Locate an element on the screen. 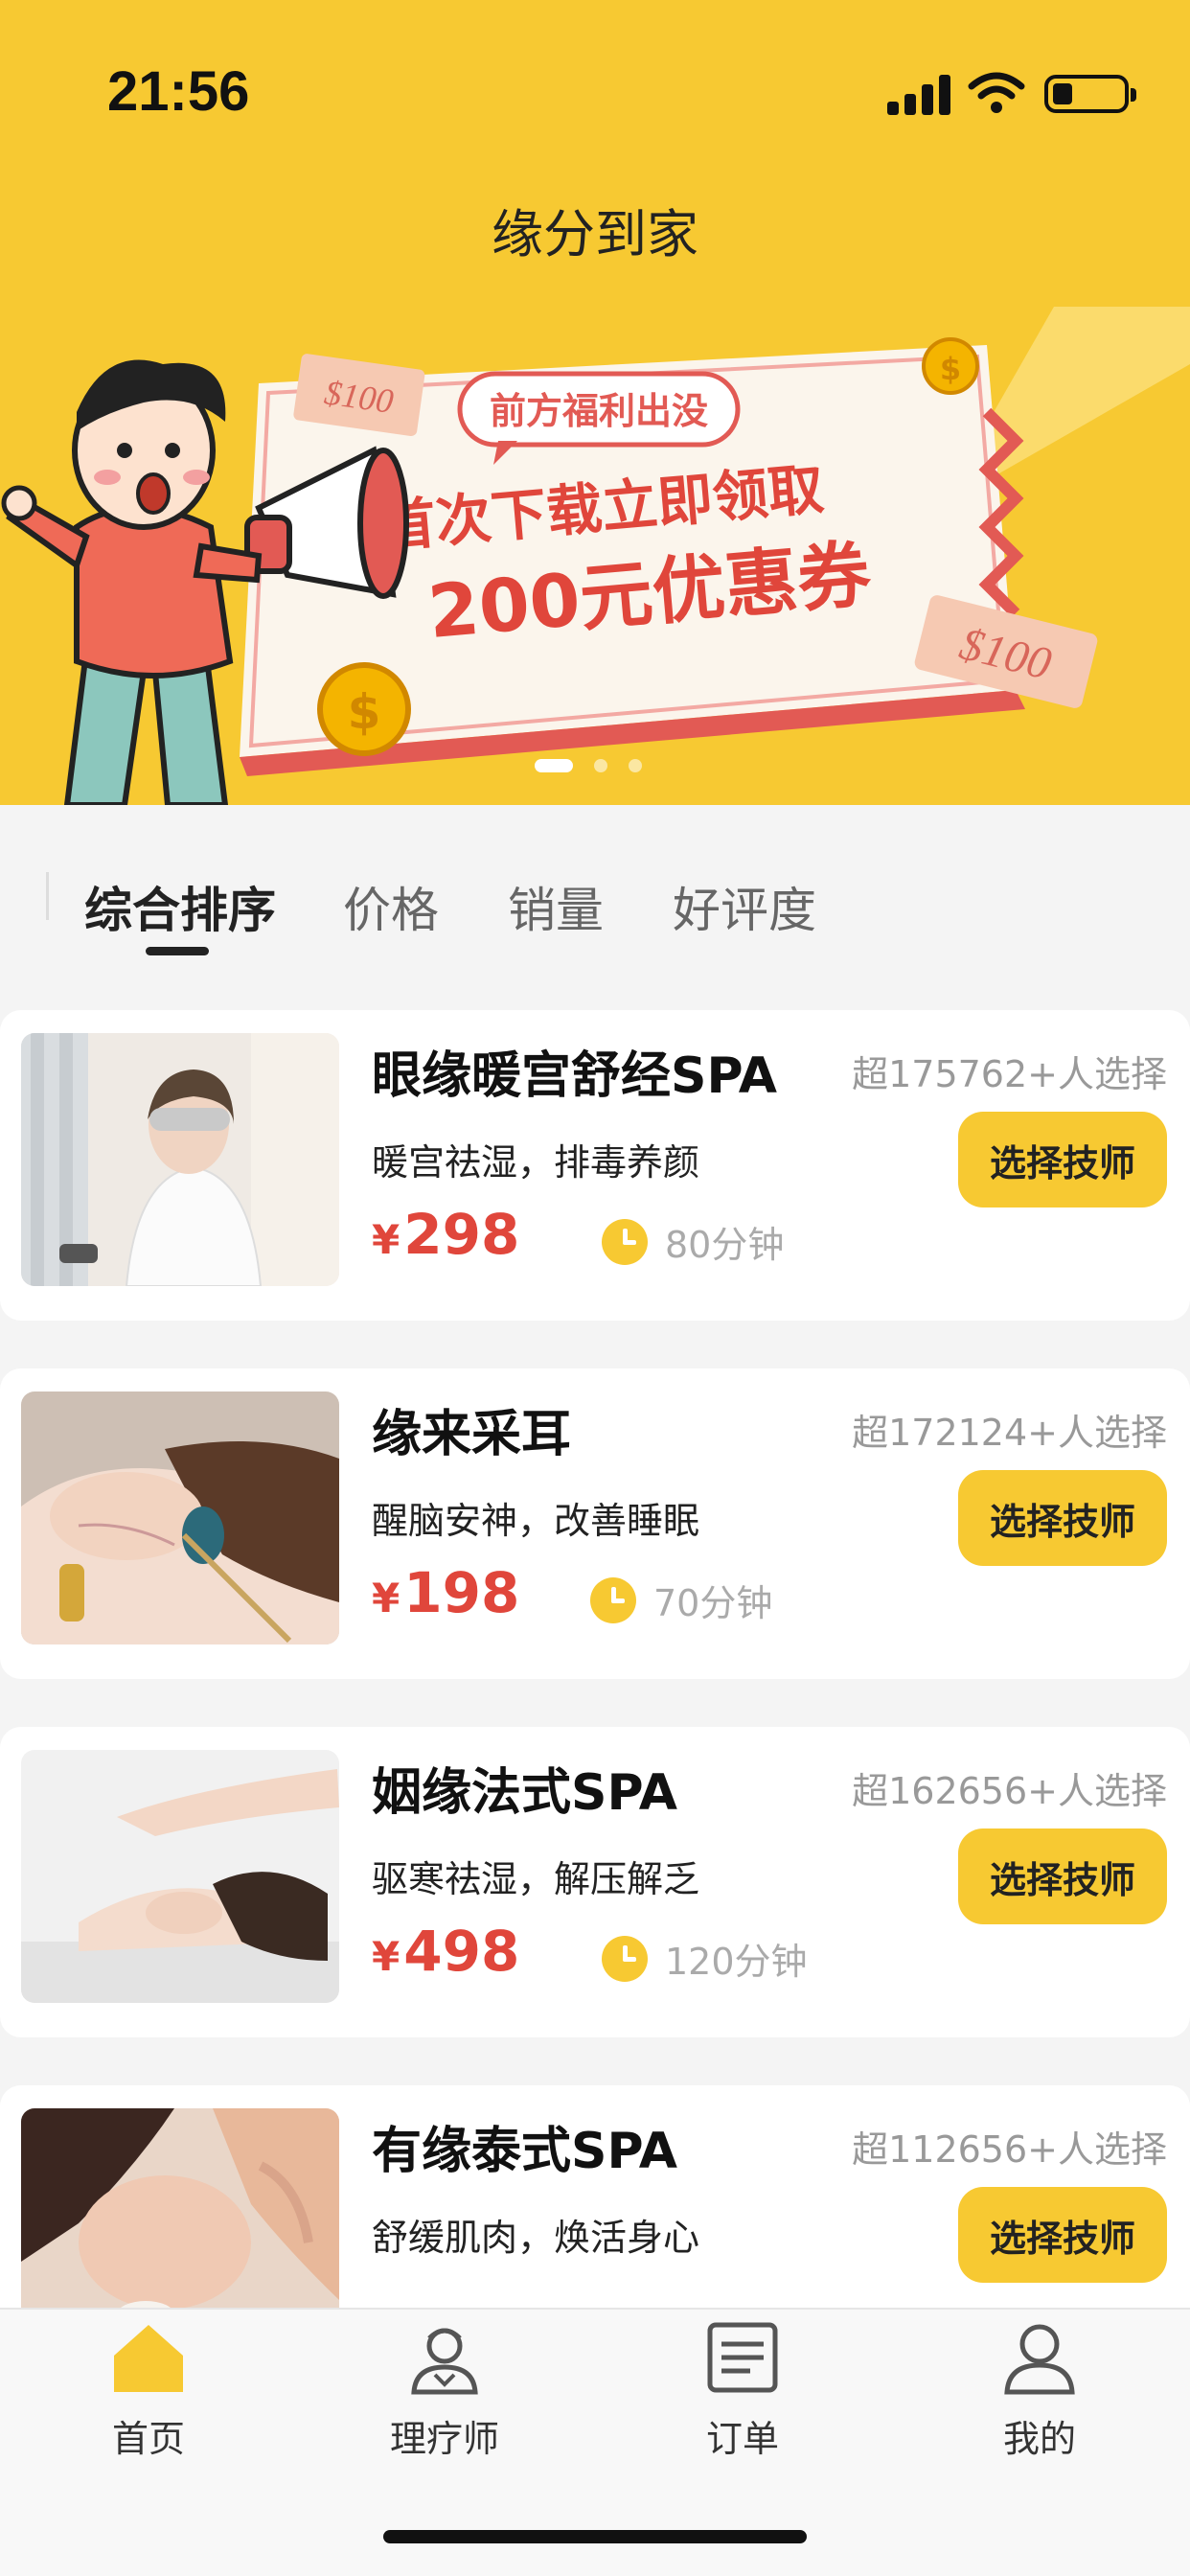 The height and width of the screenshot is (2576, 1190). divider is located at coordinates (48, 896).